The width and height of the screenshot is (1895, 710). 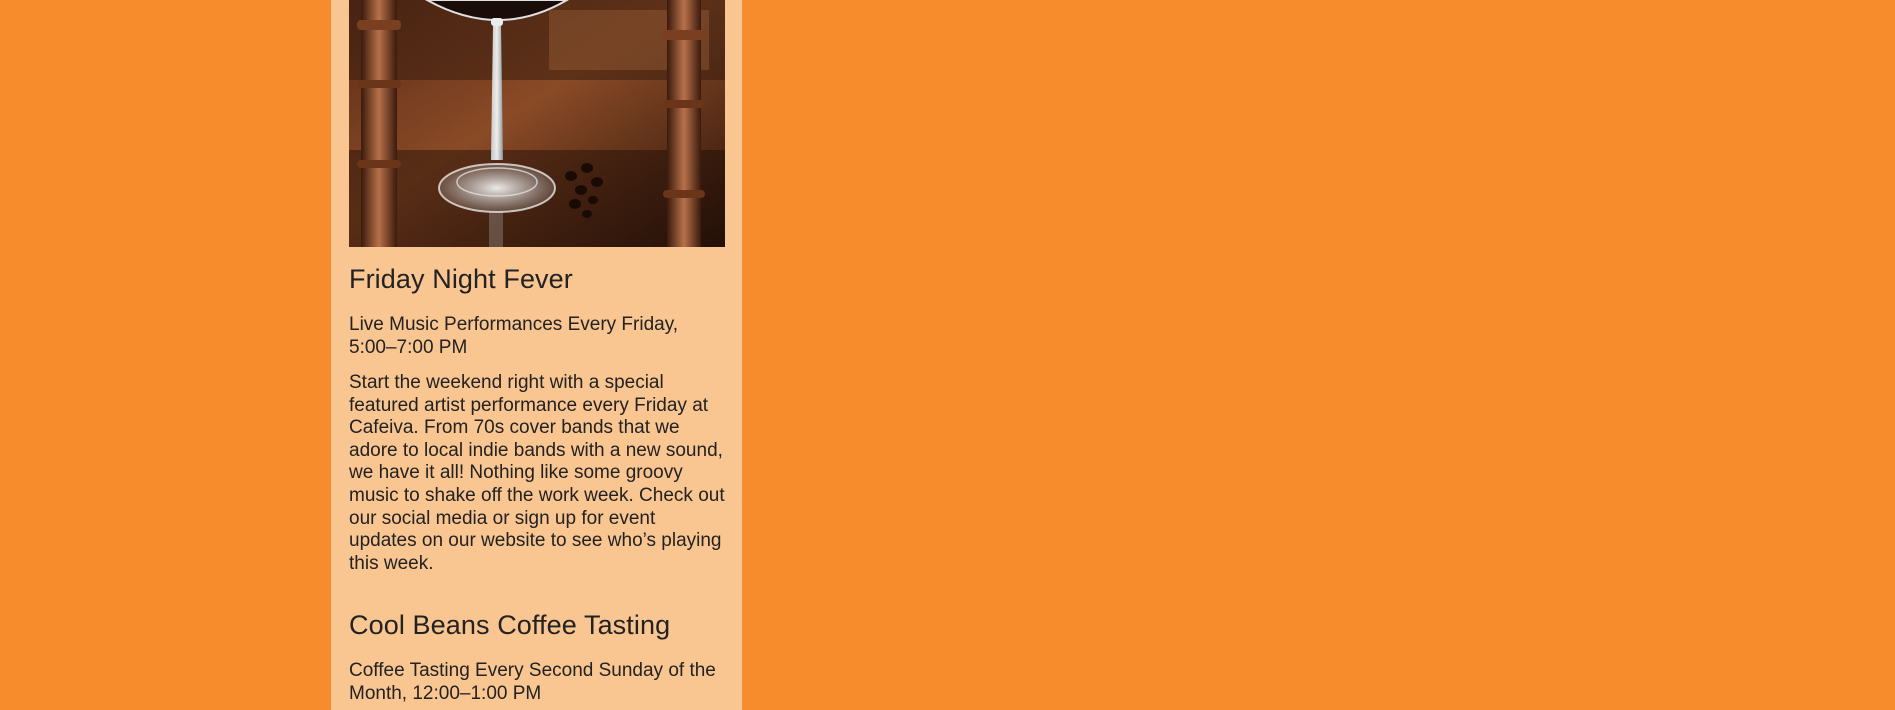 I want to click on event-title: Friday Night Fever, so click(x=461, y=279).